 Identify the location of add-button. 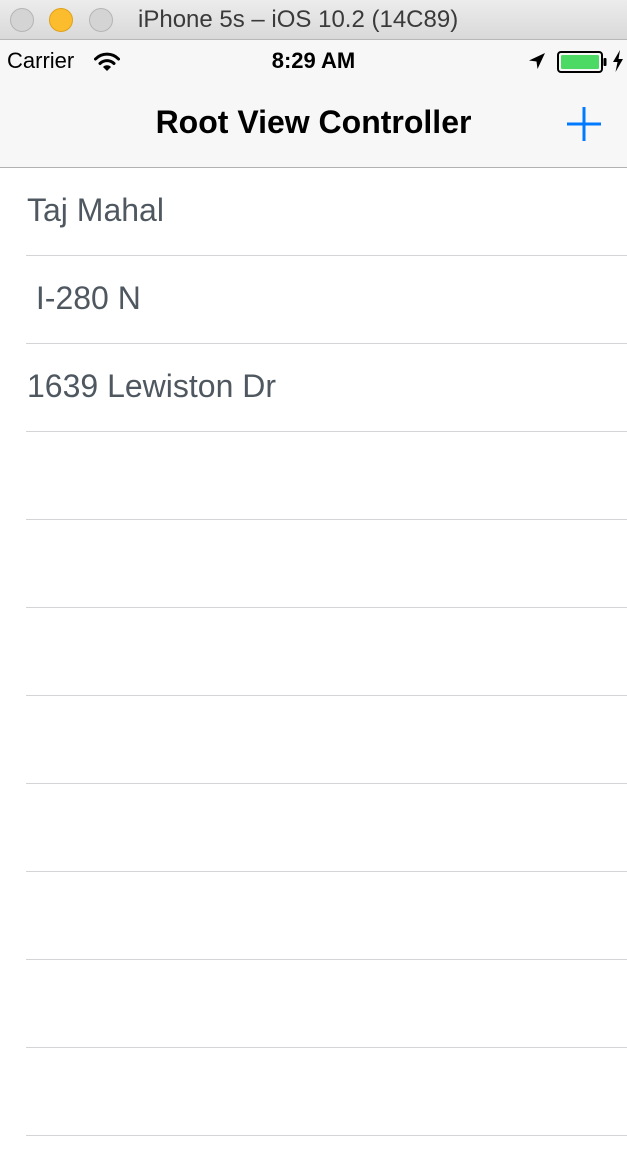
(584, 124).